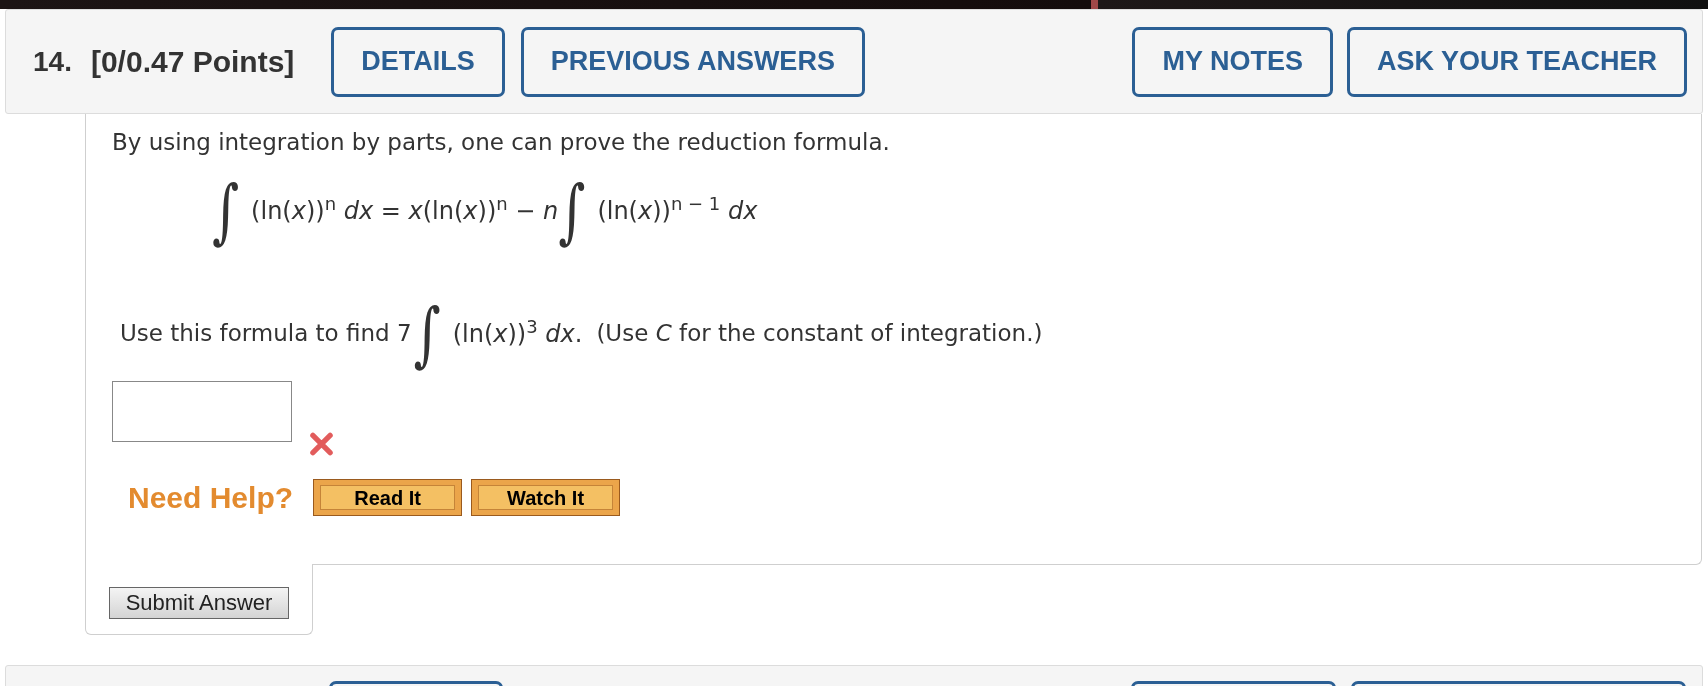 The width and height of the screenshot is (1708, 686). Describe the element at coordinates (202, 411) in the screenshot. I see `answer-field` at that location.